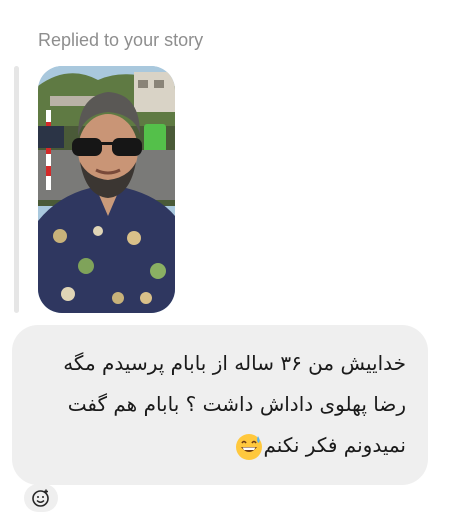 This screenshot has height=519, width=459. I want to click on add-reaction-button, so click(41, 498).